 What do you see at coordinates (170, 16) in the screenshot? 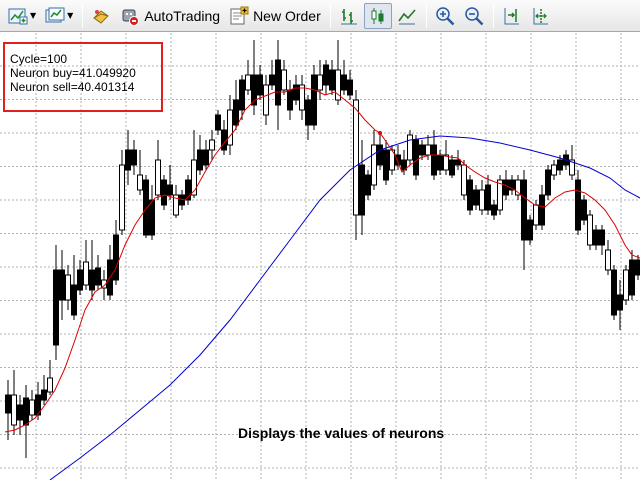
I see `autotrading-button: AutoTrading` at bounding box center [170, 16].